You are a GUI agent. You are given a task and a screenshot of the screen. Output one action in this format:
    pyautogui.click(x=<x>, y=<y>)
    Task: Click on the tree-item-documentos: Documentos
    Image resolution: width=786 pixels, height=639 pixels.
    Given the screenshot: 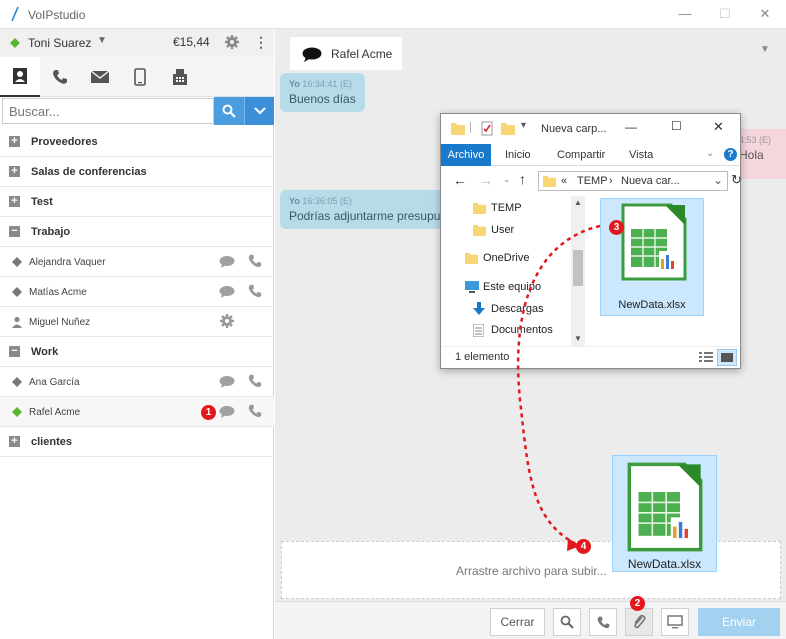 What is the action you would take?
    pyautogui.click(x=522, y=330)
    